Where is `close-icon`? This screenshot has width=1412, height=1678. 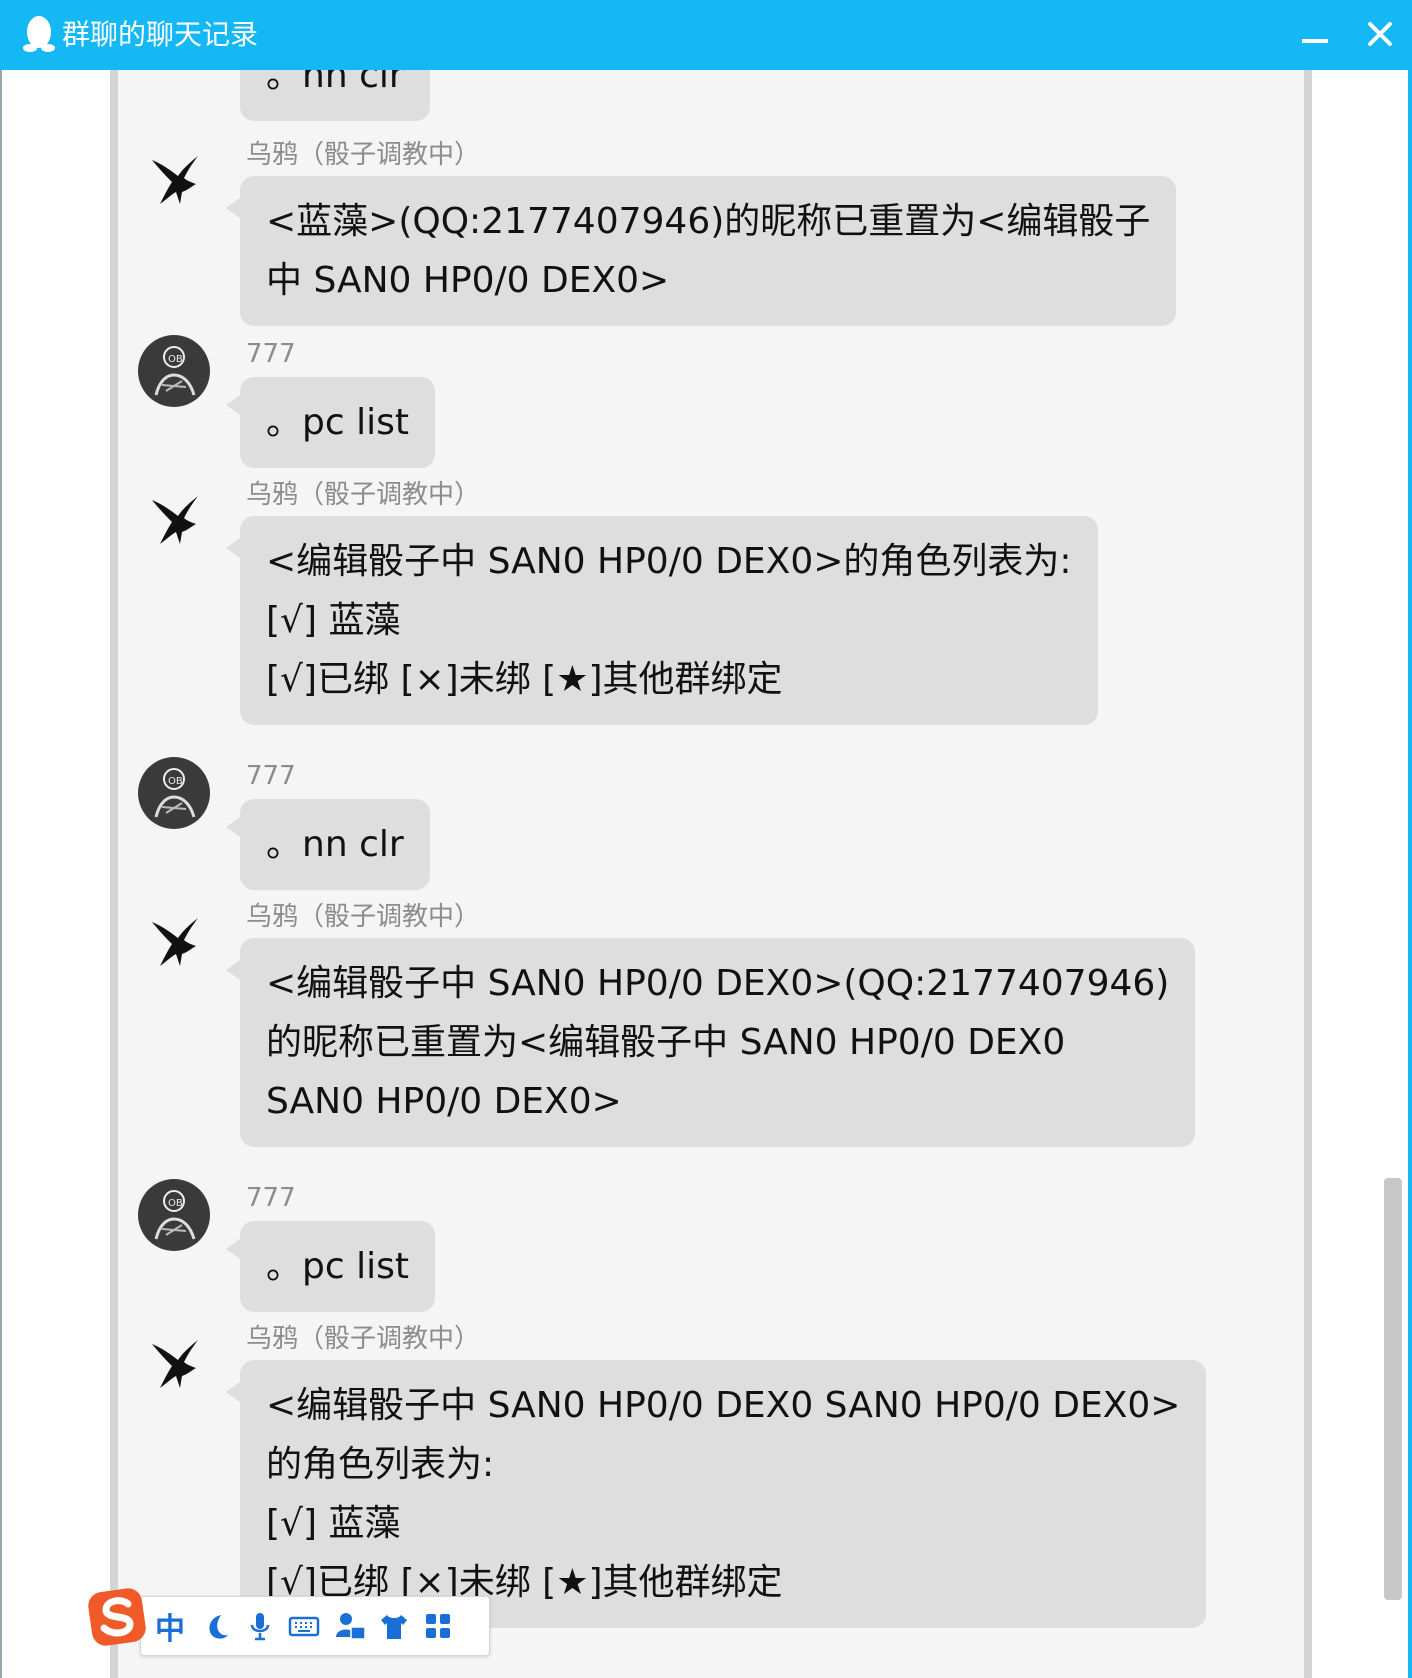
close-icon is located at coordinates (1382, 36).